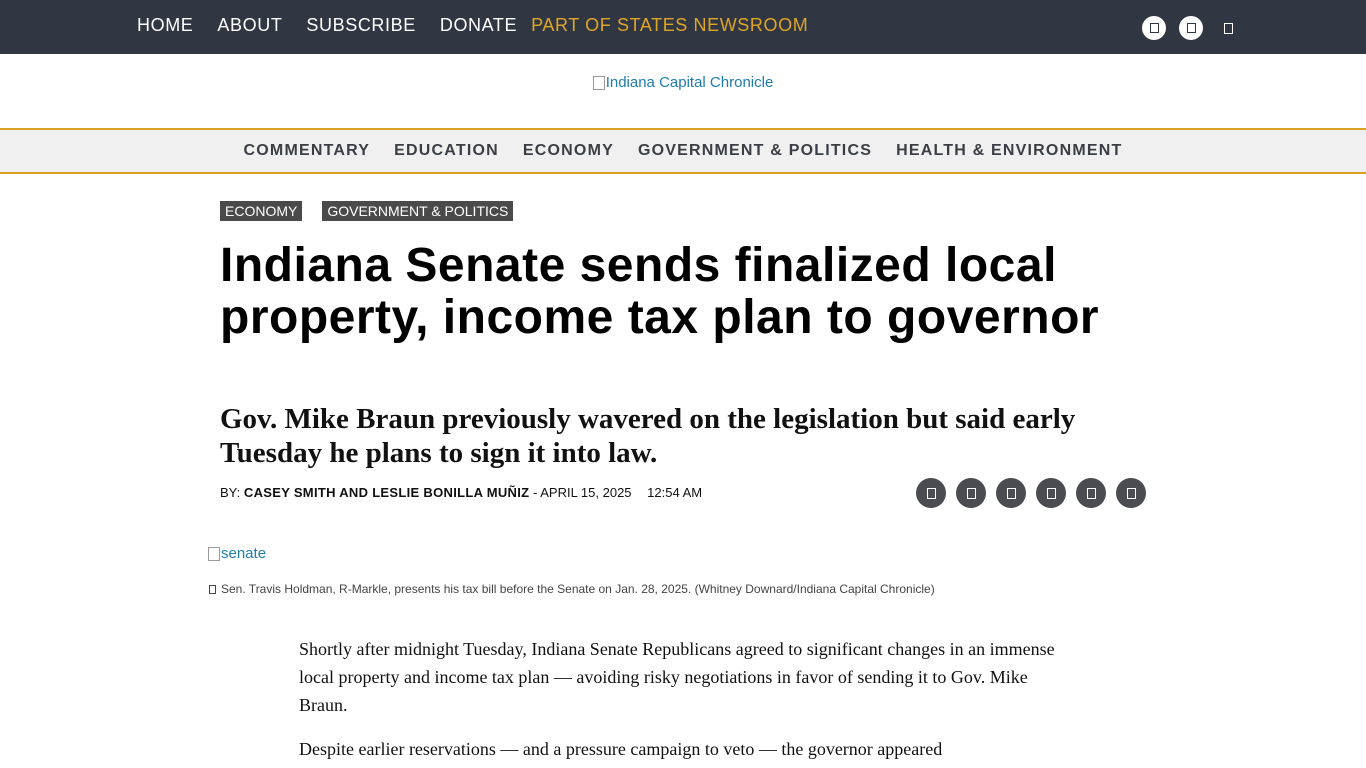  What do you see at coordinates (669, 25) in the screenshot?
I see `states-newsroom-link: PART OF STATES NEWSROOM` at bounding box center [669, 25].